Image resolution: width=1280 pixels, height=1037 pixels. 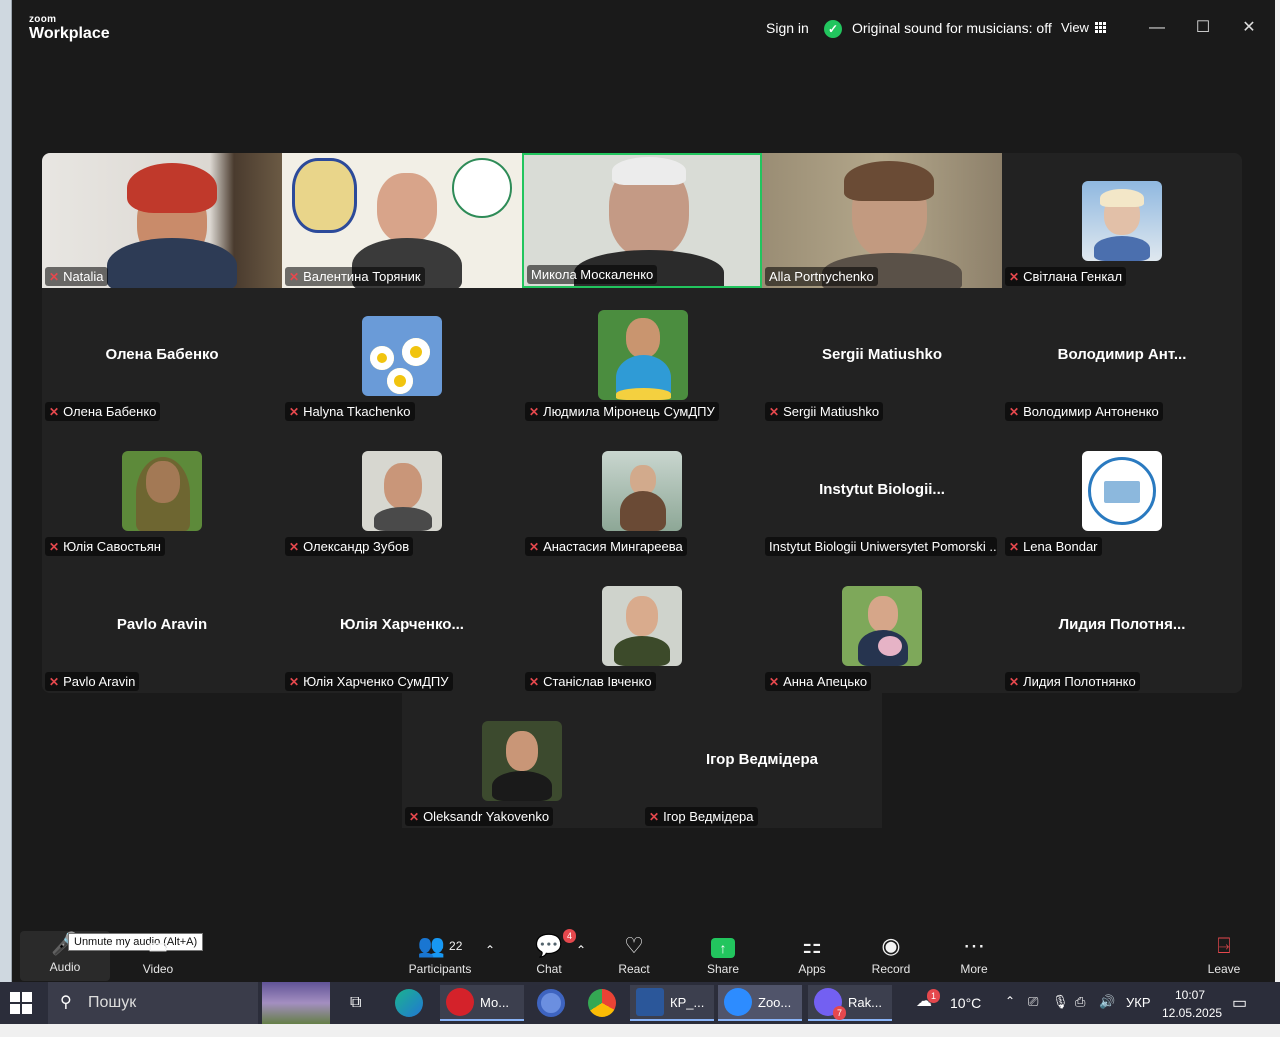 I want to click on close-button: ✕, so click(x=1249, y=28).